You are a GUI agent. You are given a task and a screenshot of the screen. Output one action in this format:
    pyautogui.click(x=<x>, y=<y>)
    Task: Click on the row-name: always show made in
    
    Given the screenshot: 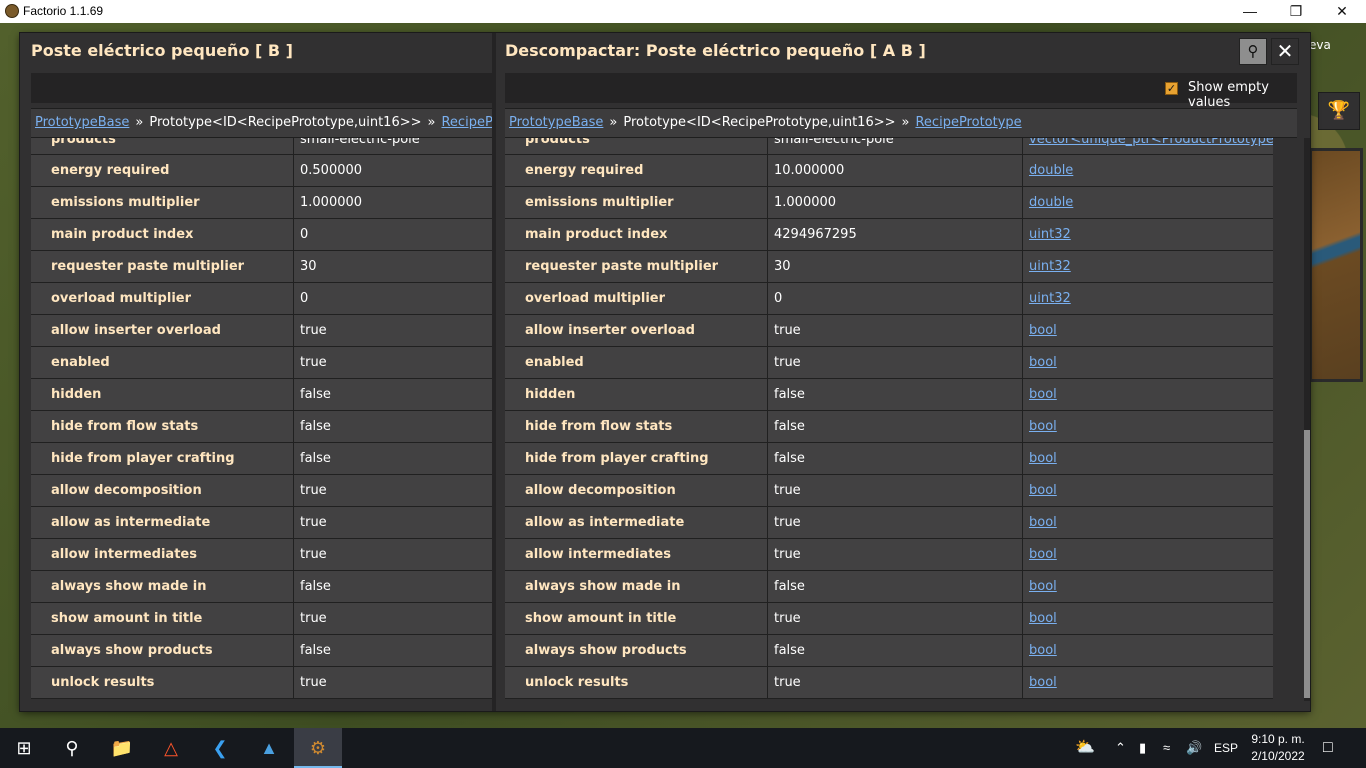 What is the action you would take?
    pyautogui.click(x=603, y=586)
    